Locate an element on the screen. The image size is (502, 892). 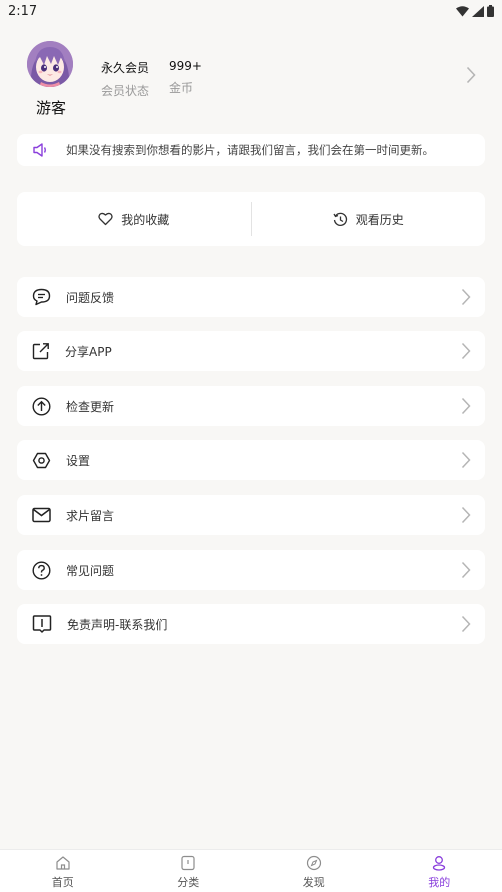
notice-bar: 如果没有搜索到你想看的影片，请跟我们留言，我们会在第一时间更新。 is located at coordinates (251, 150).